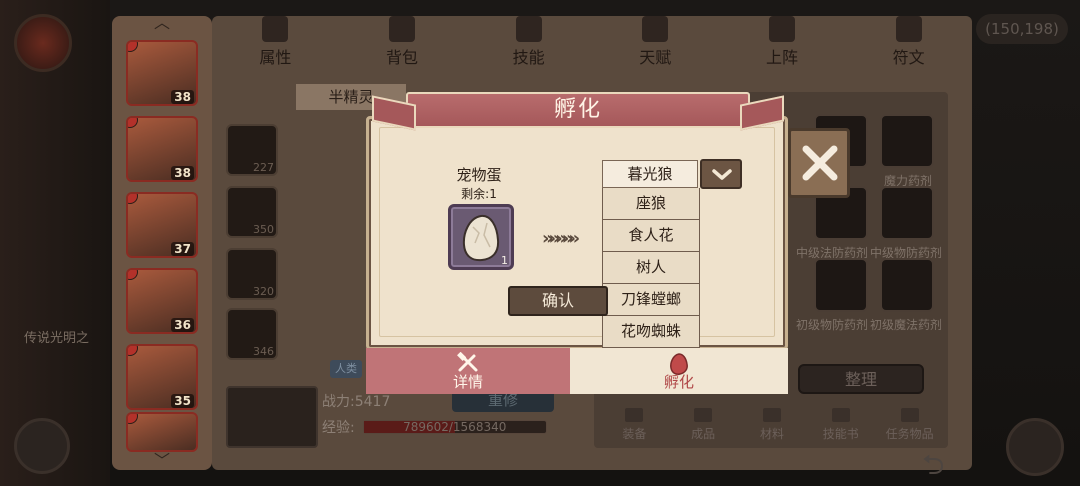 This screenshot has width=1080, height=486. I want to click on exp-bar: 789602/1568340, so click(454, 427).